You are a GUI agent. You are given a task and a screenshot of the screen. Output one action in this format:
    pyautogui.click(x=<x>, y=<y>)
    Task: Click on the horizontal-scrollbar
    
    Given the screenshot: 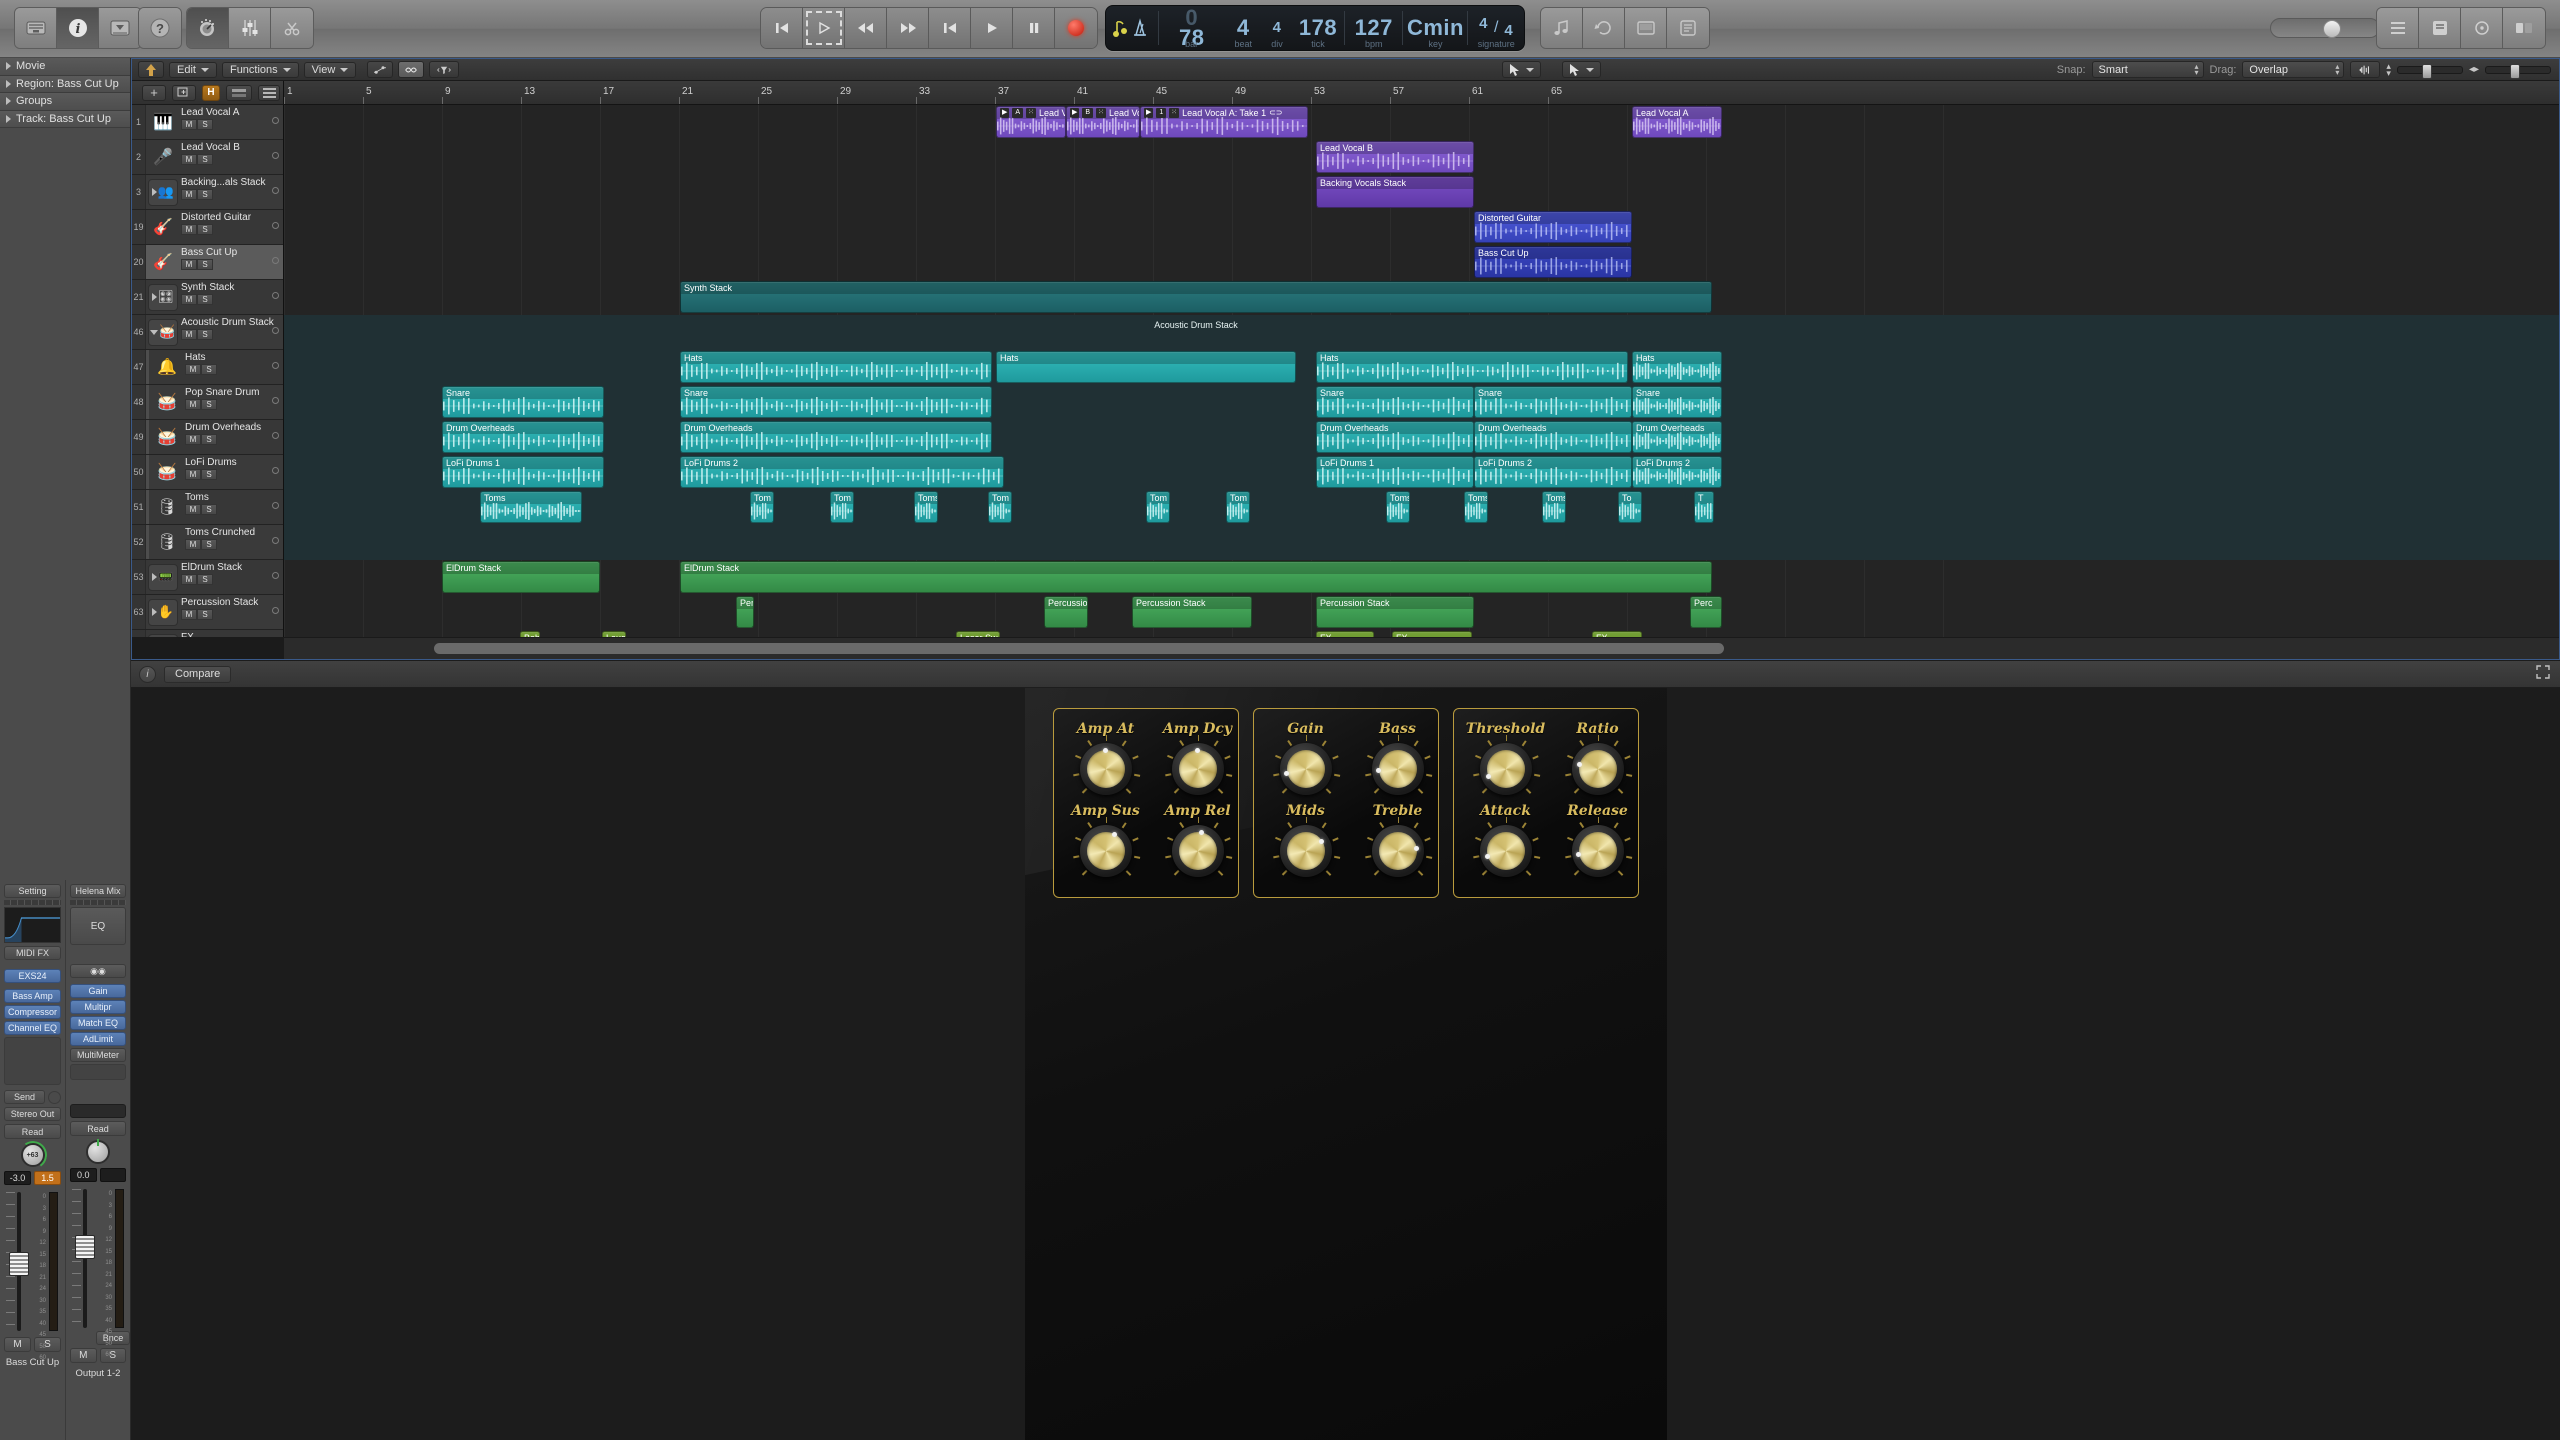 What is the action you would take?
    pyautogui.click(x=1421, y=648)
    